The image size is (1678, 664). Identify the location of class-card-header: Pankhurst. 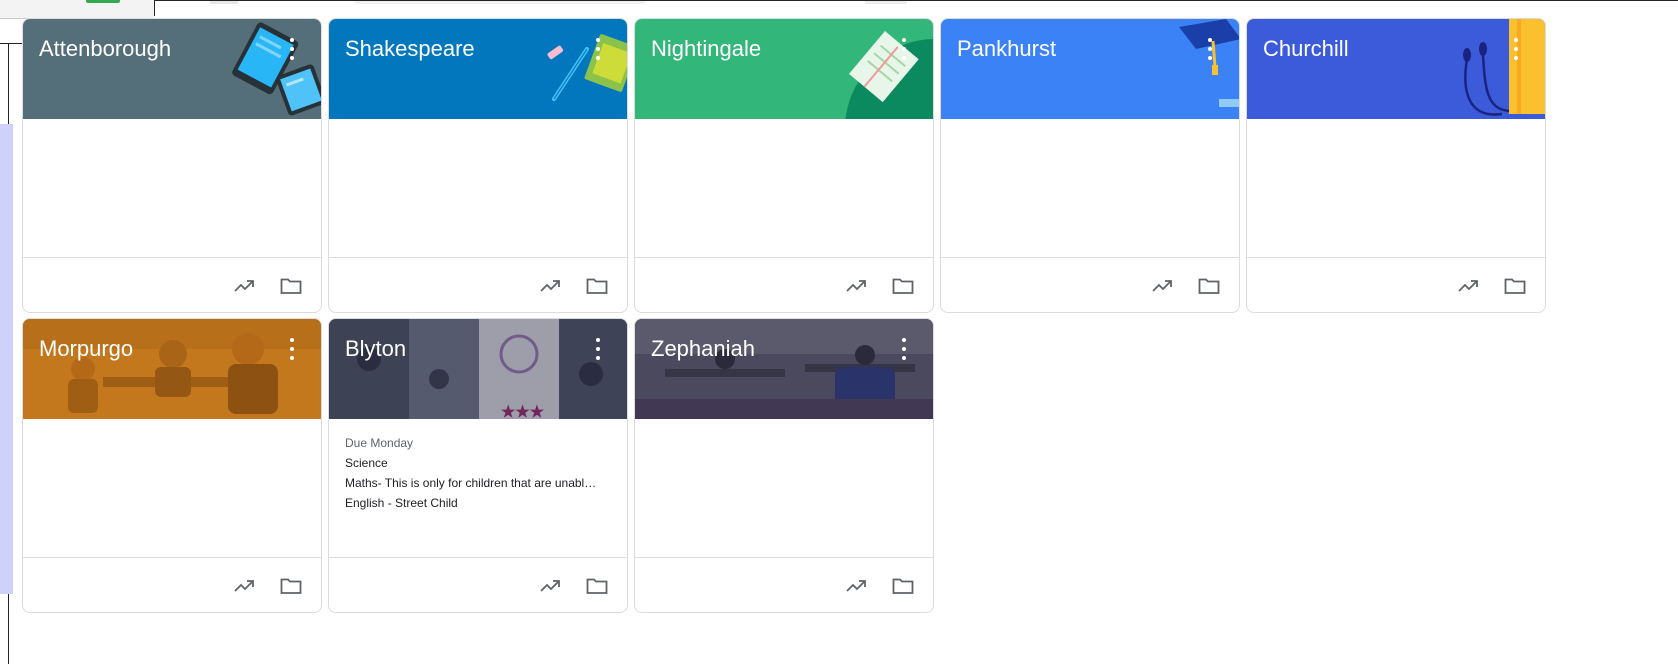
(1090, 69).